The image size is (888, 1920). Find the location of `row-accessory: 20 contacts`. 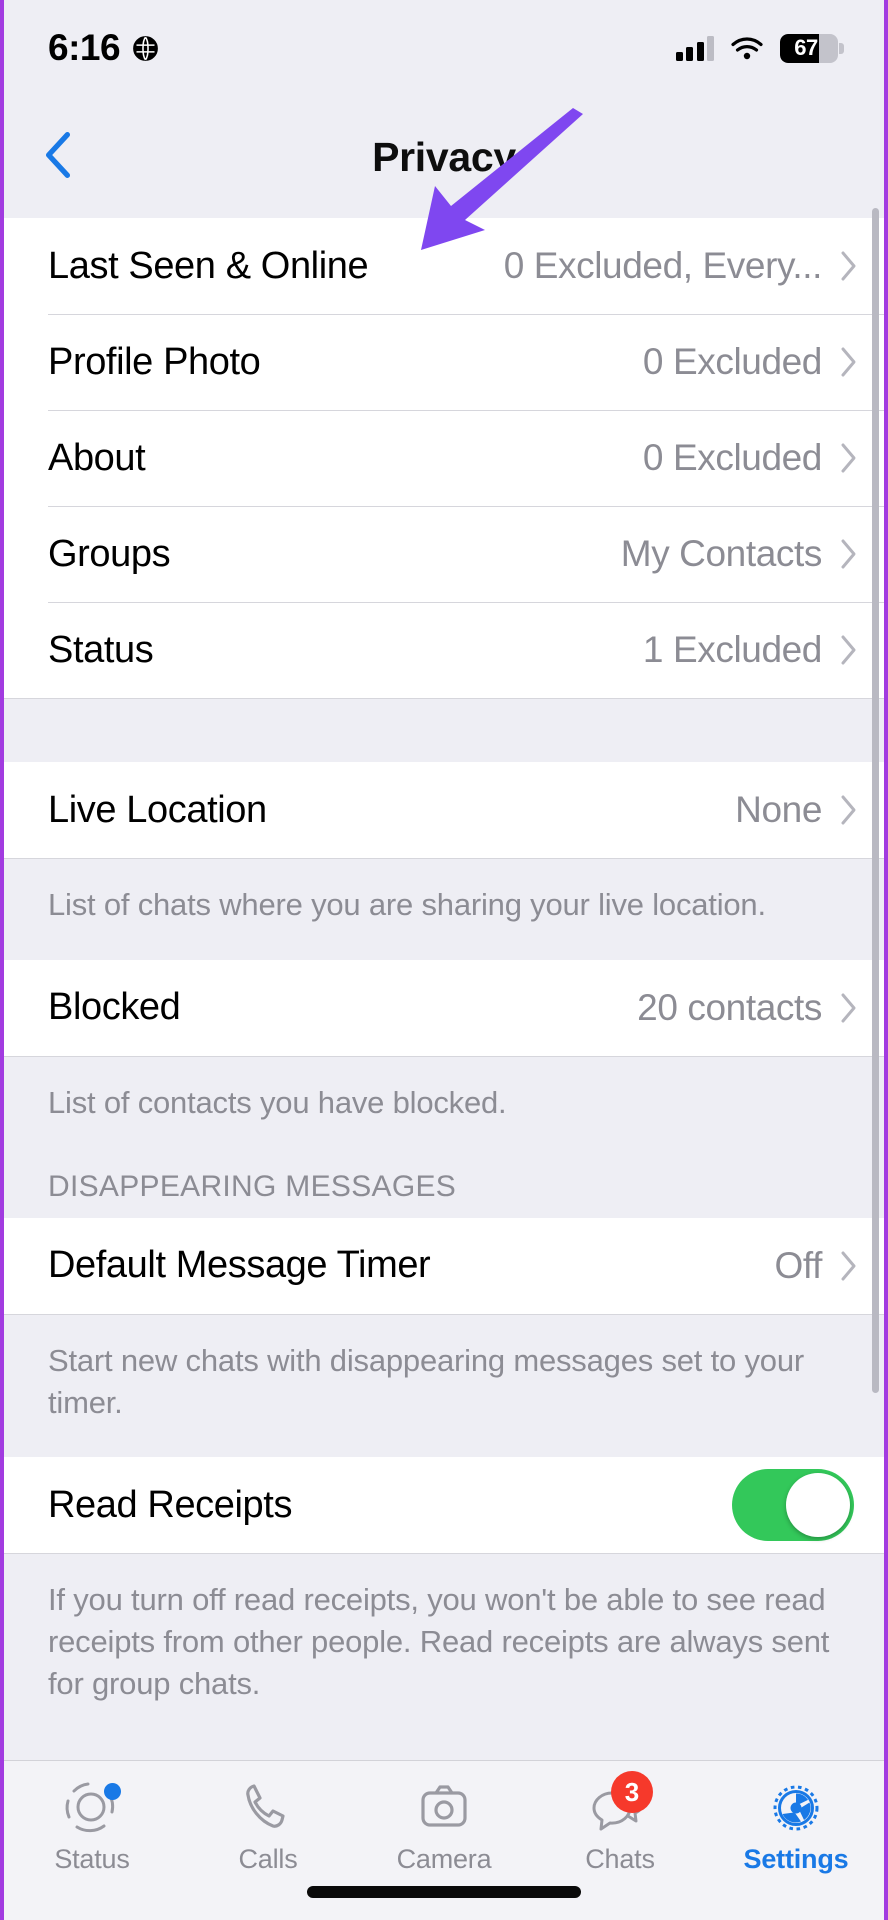

row-accessory: 20 contacts is located at coordinates (747, 1008).